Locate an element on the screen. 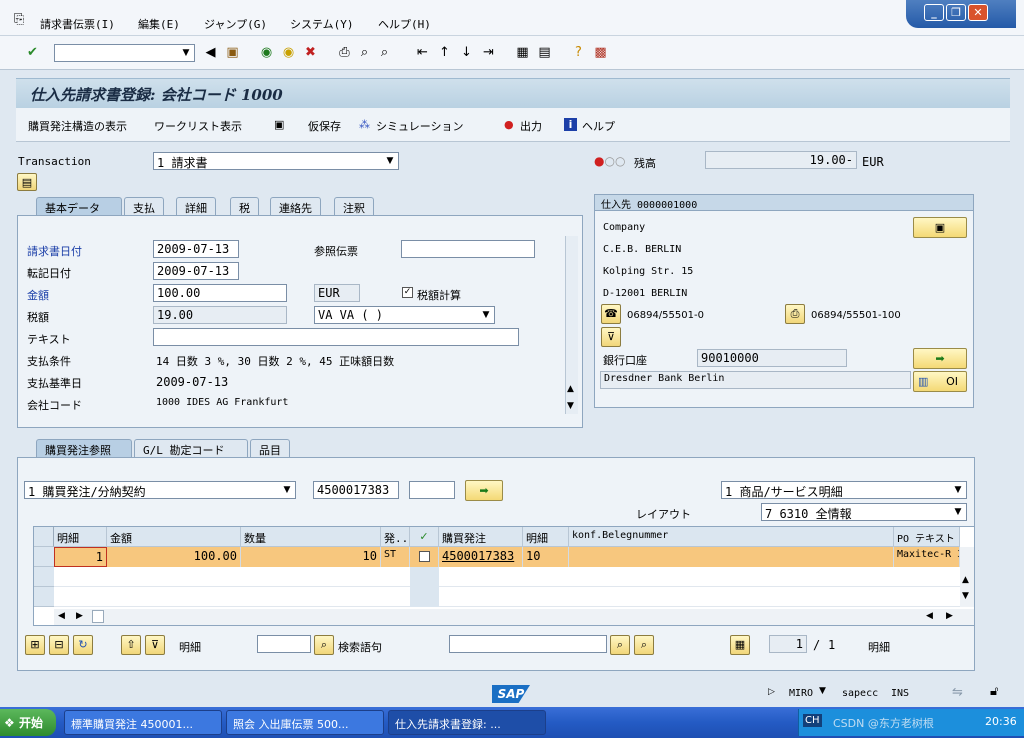 This screenshot has width=1024, height=738. item-goto-field is located at coordinates (284, 644).